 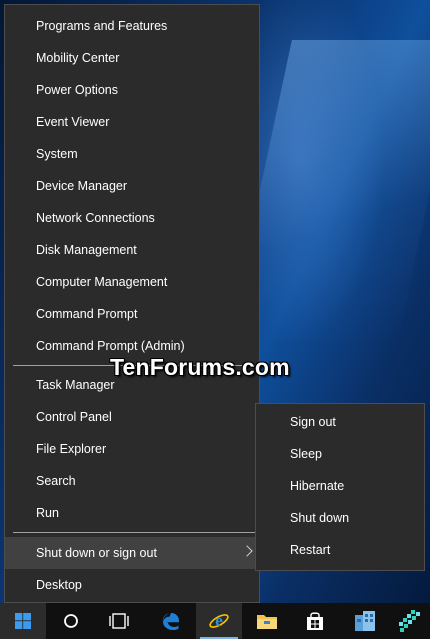 I want to click on watermark: TenForums.com, so click(x=200, y=367).